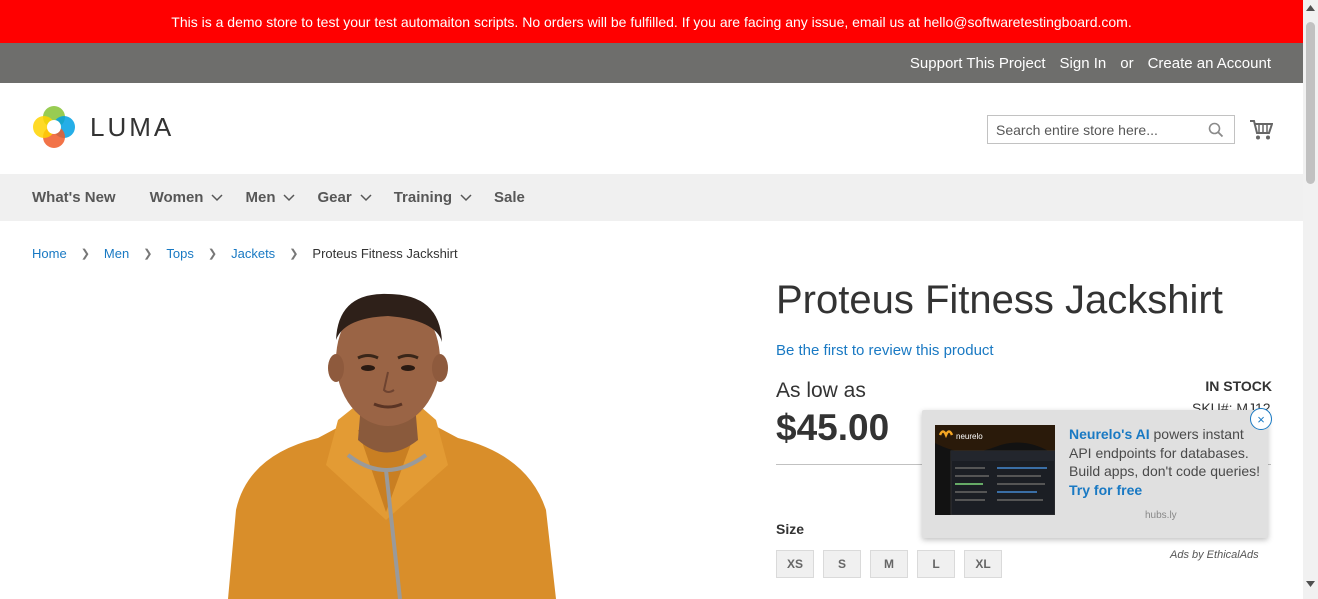 This screenshot has height=599, width=1318. I want to click on breadcrumb-home: Home, so click(49, 253).